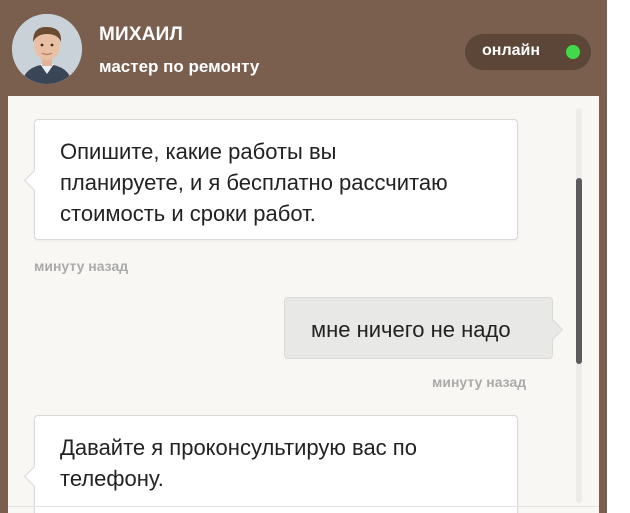 The image size is (630, 513). What do you see at coordinates (303, 506) in the screenshot?
I see `divider` at bounding box center [303, 506].